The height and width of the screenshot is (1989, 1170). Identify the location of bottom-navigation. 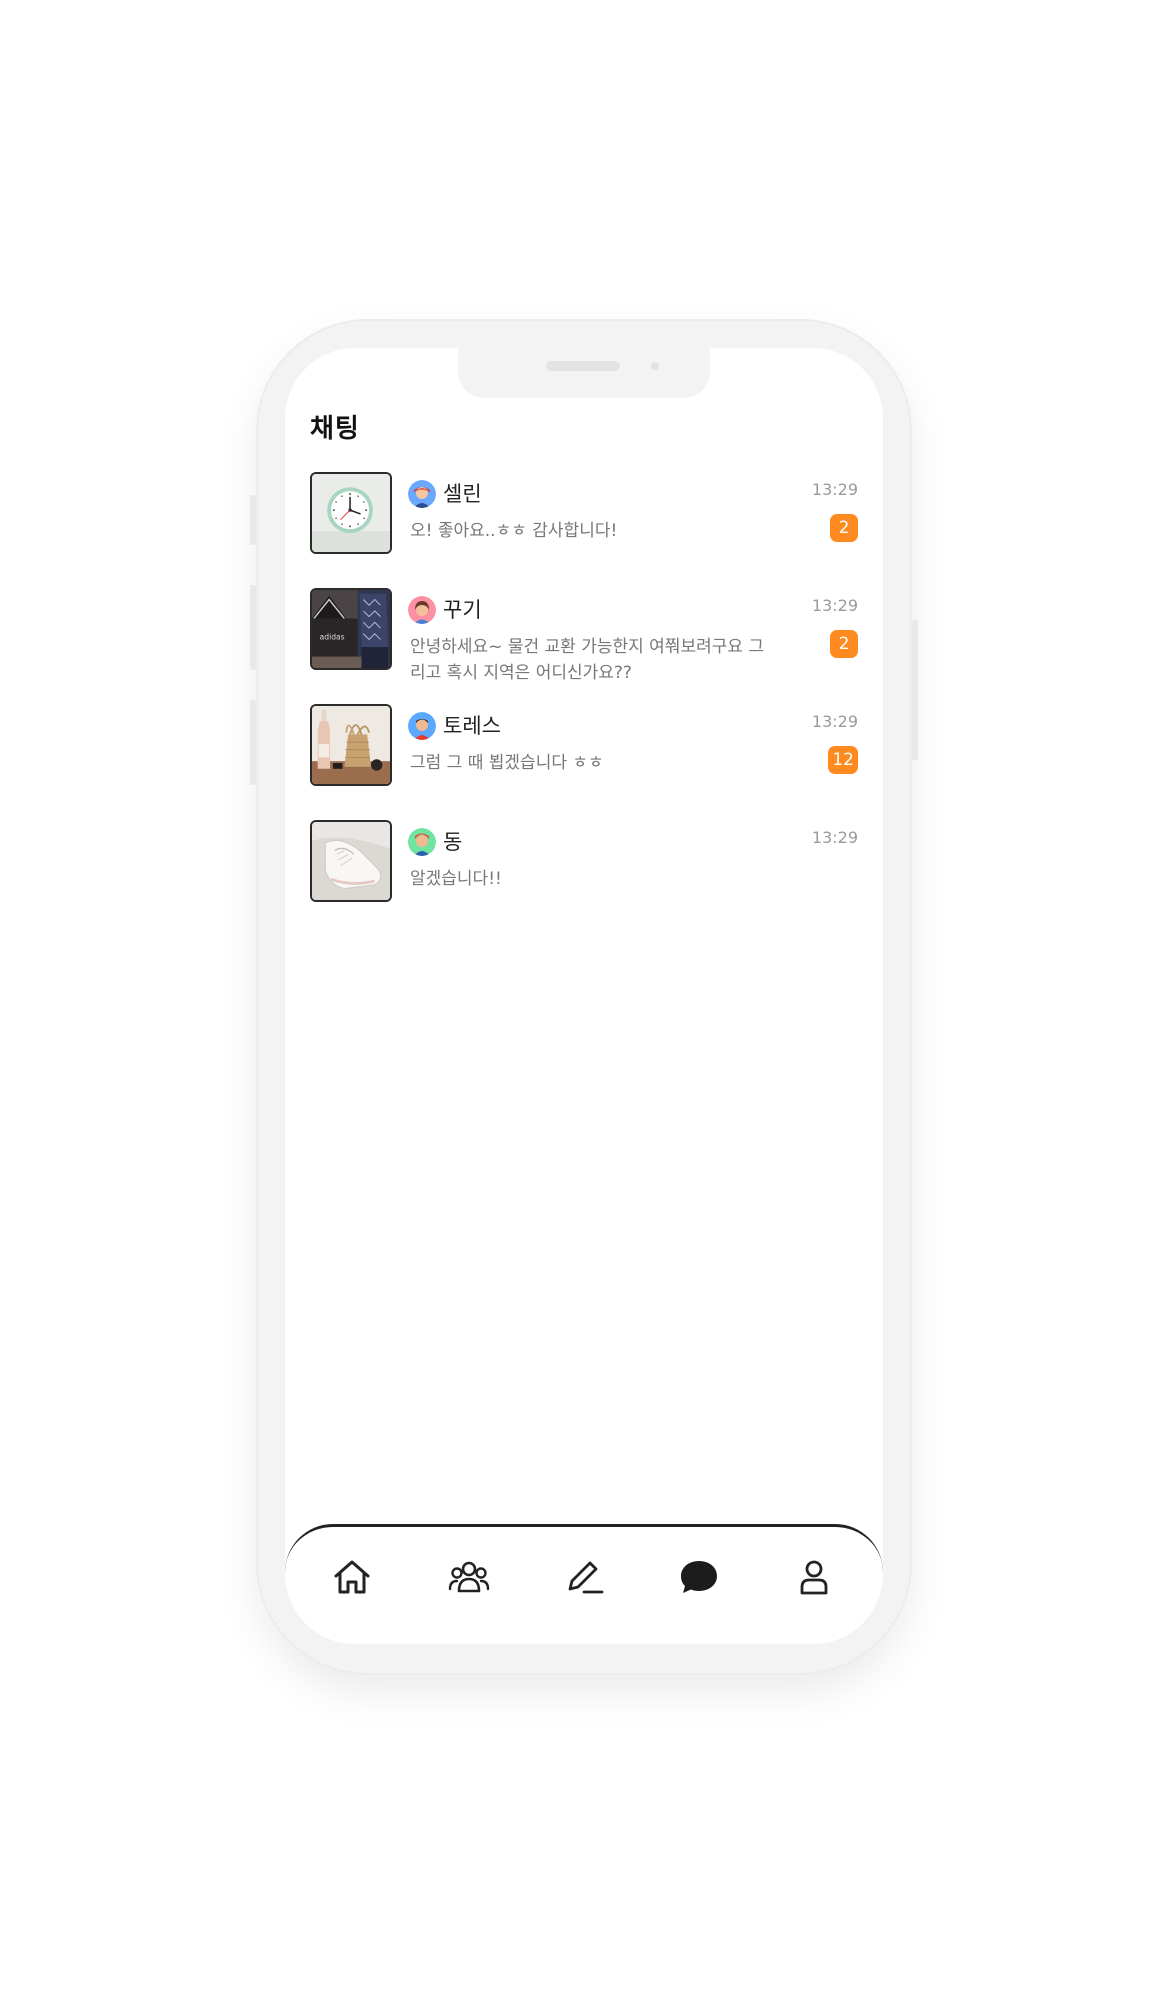
(584, 1584).